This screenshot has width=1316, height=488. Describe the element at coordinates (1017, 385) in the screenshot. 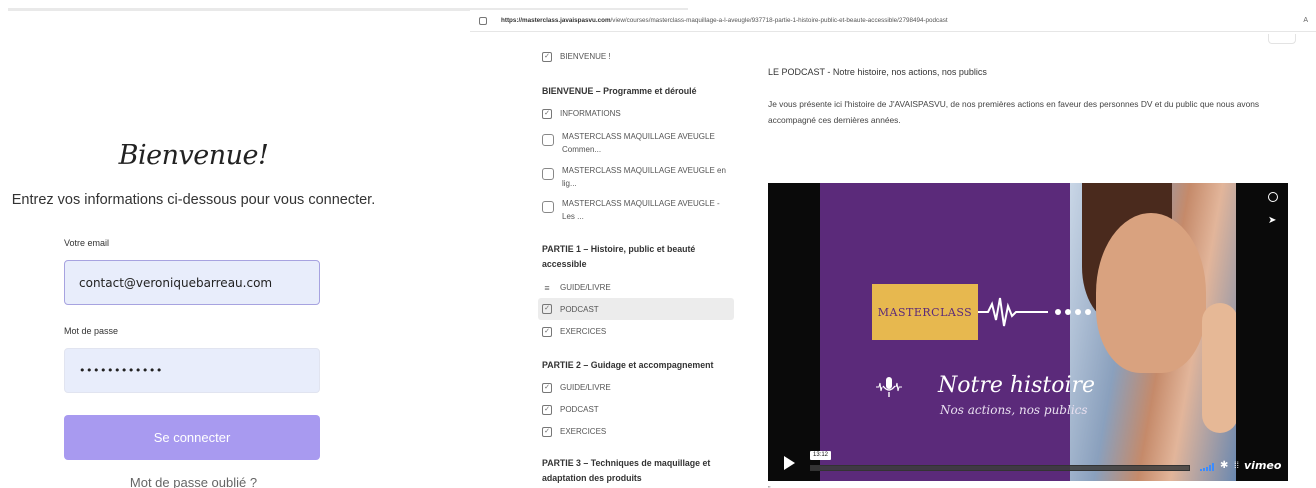

I see `video-headline: Notre histoire` at that location.